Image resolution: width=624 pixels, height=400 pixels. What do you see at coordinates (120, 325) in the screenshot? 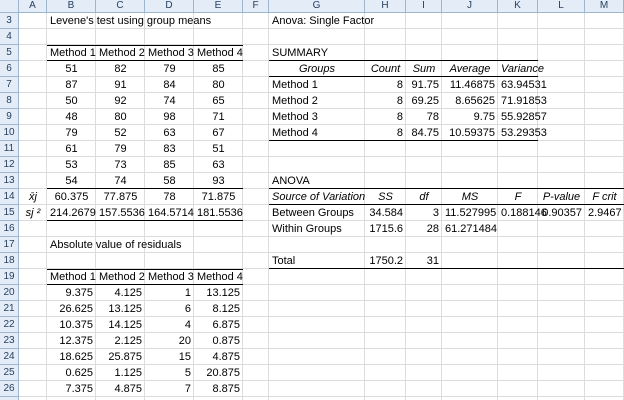
I see `residual-value: 14.125` at bounding box center [120, 325].